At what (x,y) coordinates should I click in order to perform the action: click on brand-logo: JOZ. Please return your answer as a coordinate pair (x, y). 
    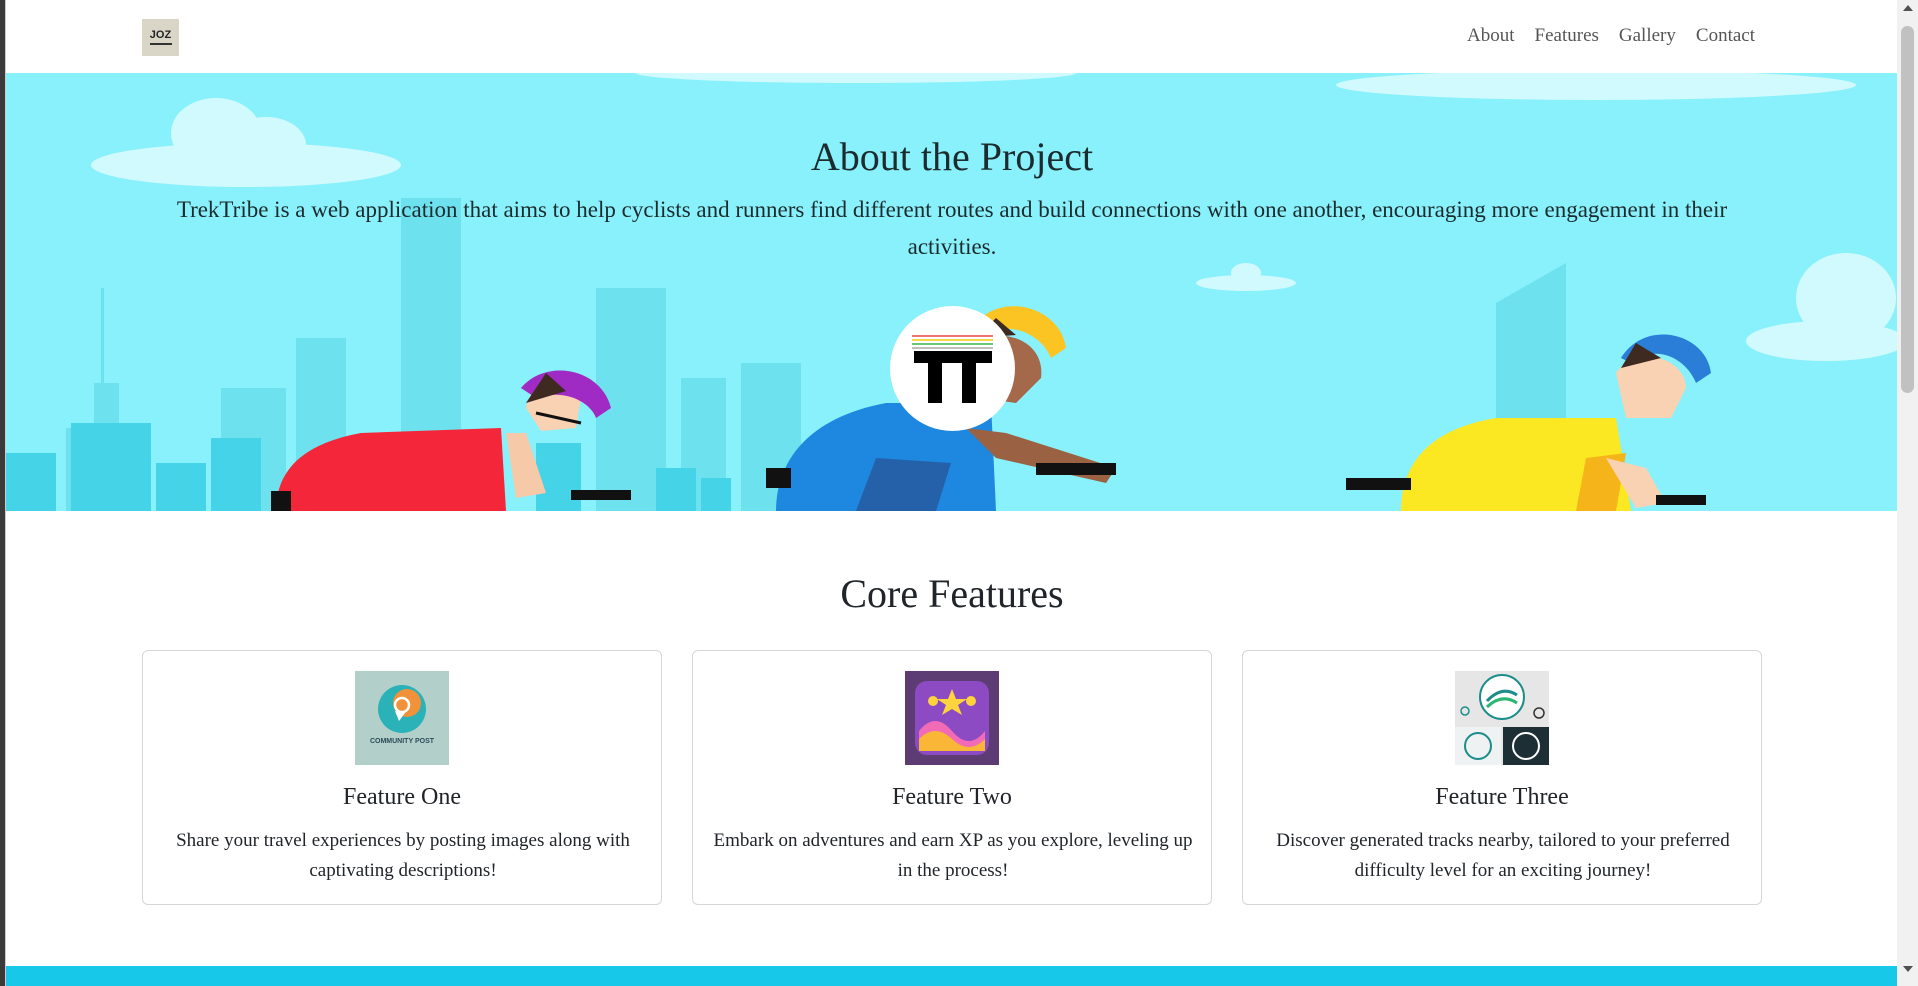
    Looking at the image, I should click on (160, 37).